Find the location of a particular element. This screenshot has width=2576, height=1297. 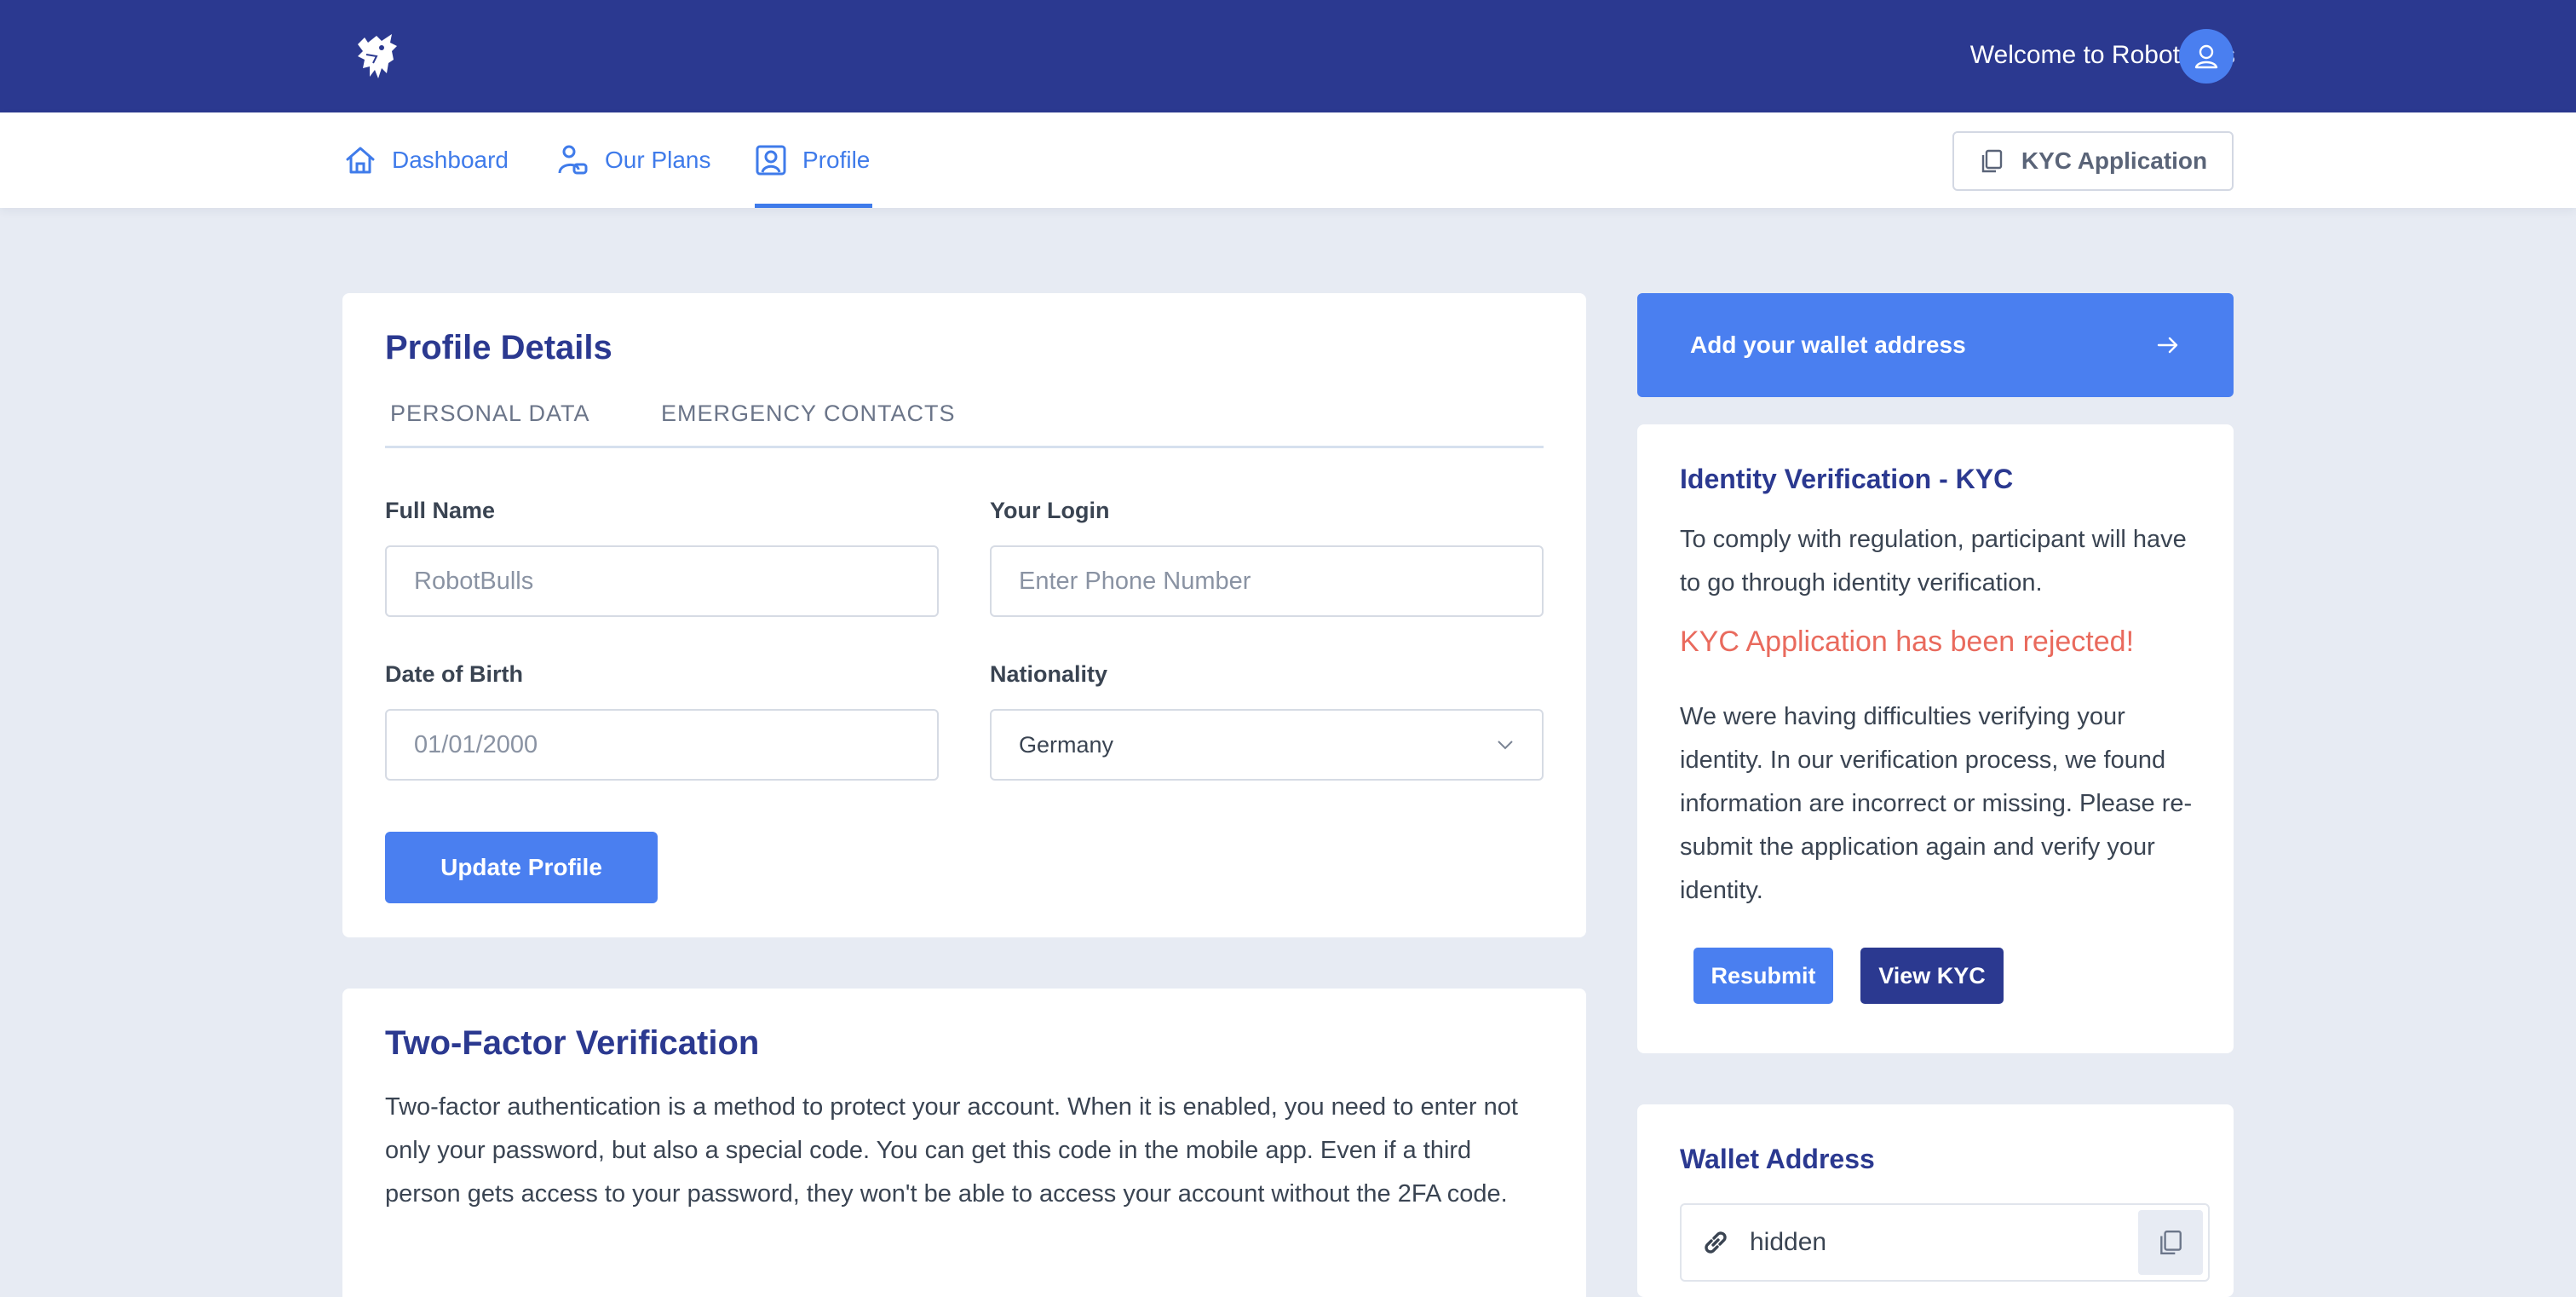

nationality-value: Germany is located at coordinates (1066, 744).